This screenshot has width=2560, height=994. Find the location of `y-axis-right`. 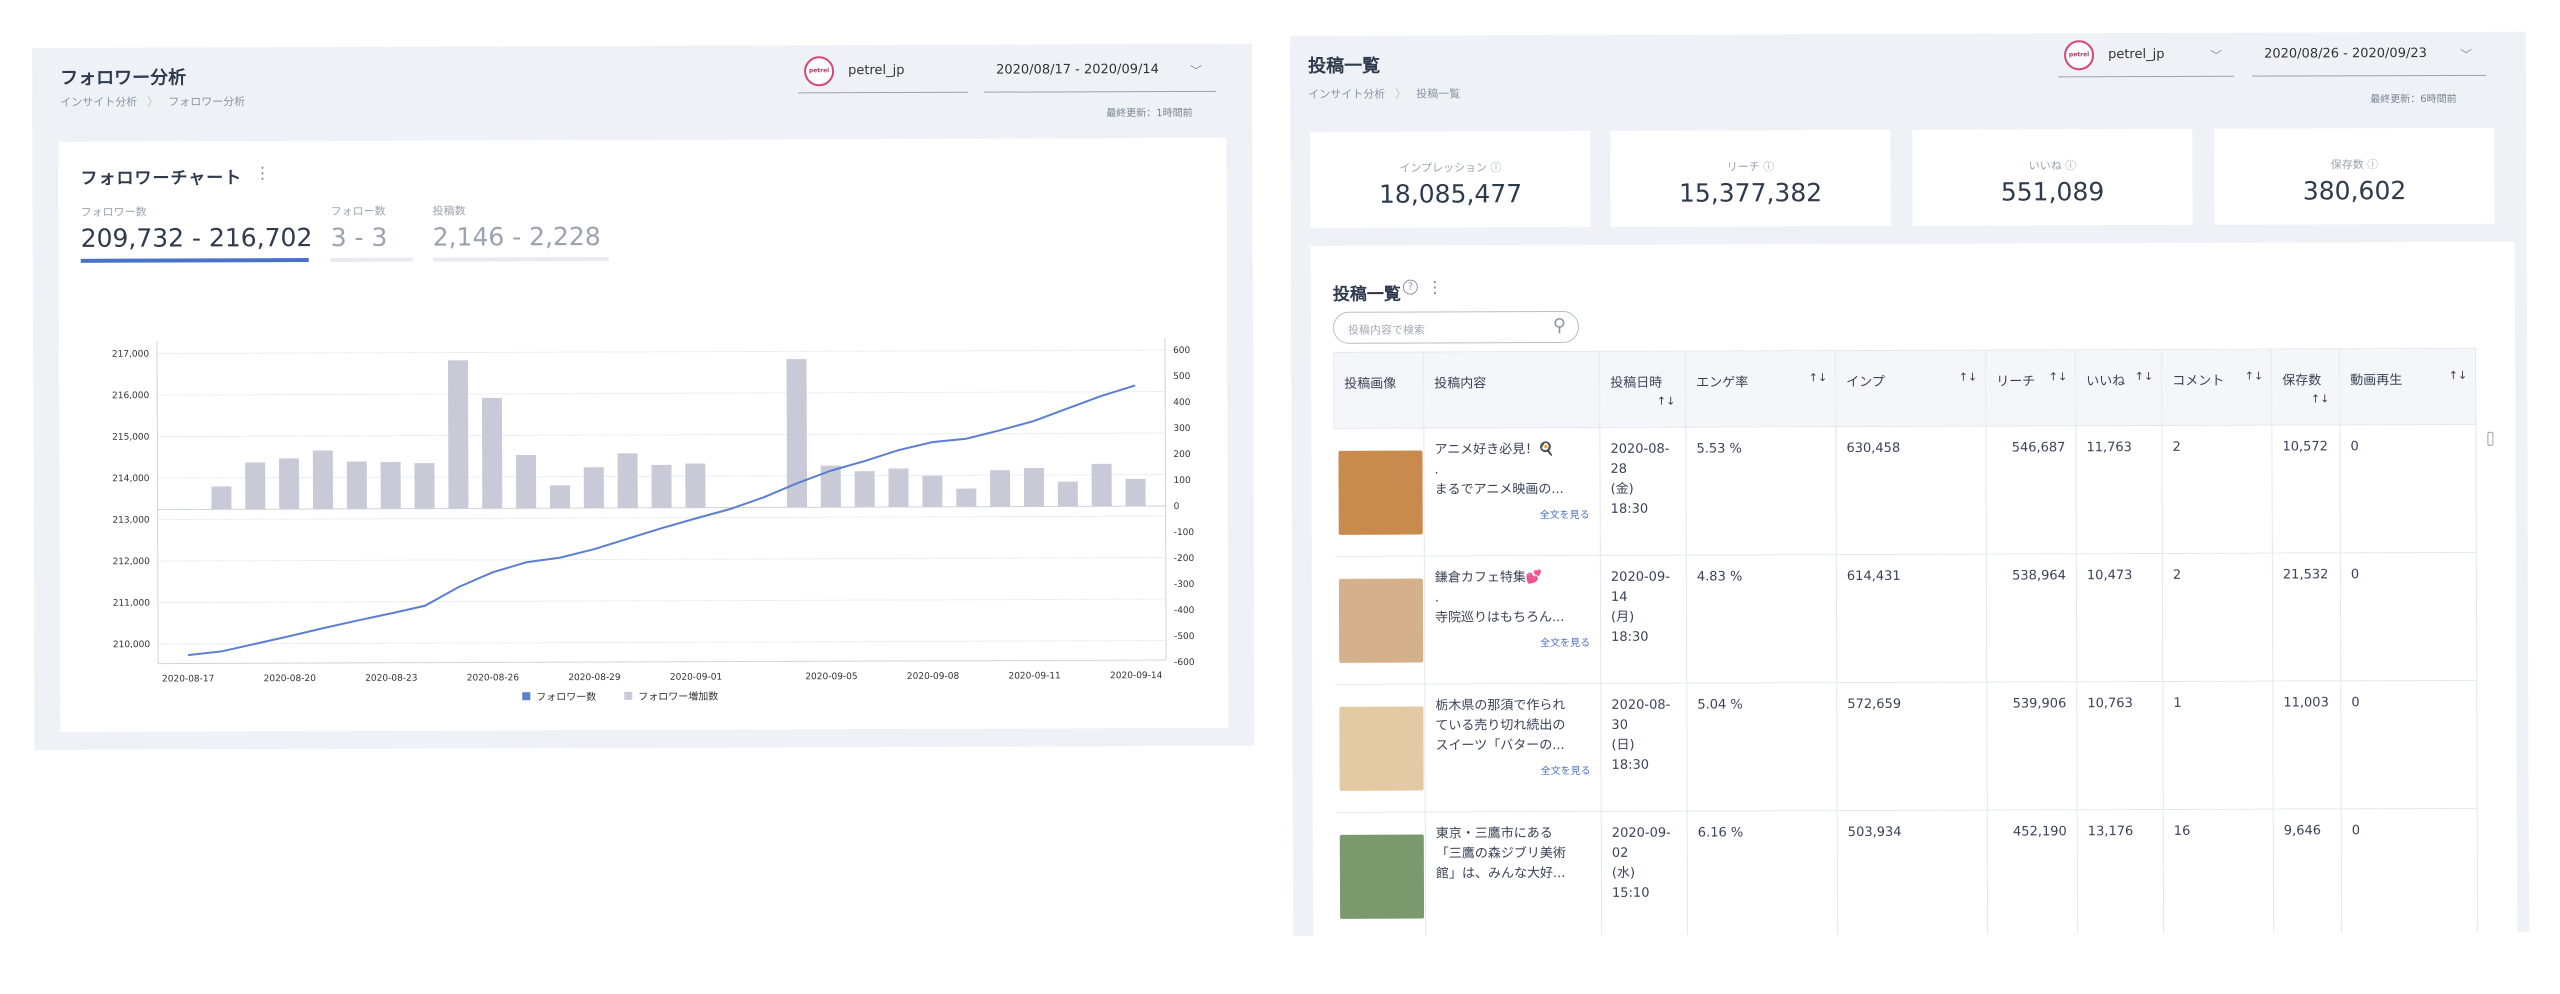

y-axis-right is located at coordinates (1165, 499).